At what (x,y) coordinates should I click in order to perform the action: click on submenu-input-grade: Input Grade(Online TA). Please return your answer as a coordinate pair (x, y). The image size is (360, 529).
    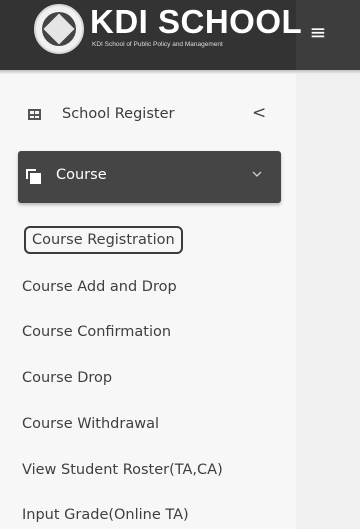
    Looking at the image, I should click on (105, 514).